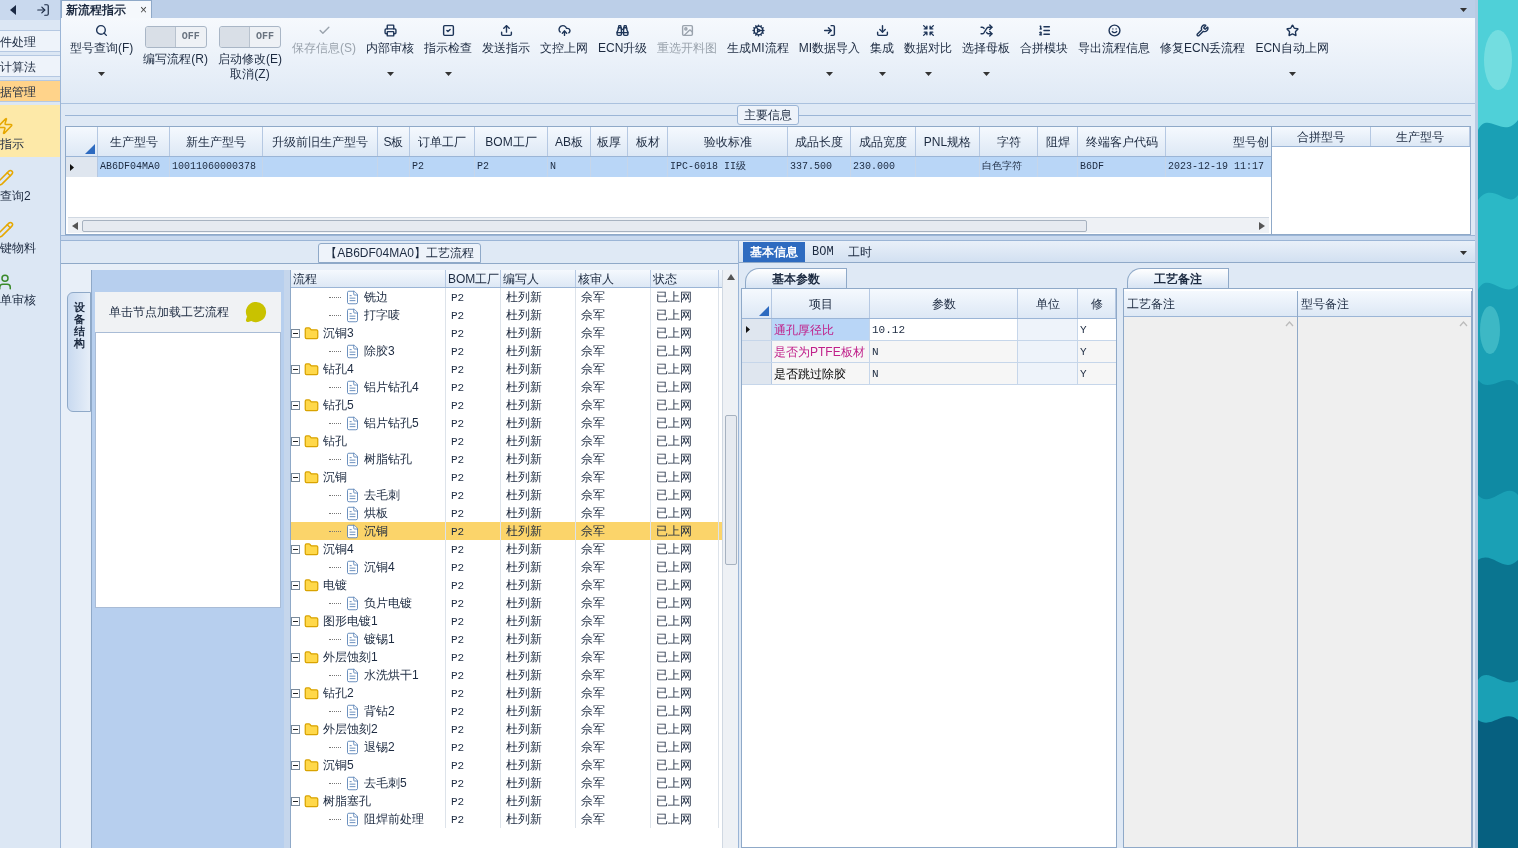  I want to click on scroll-up-icon, so click(730, 277).